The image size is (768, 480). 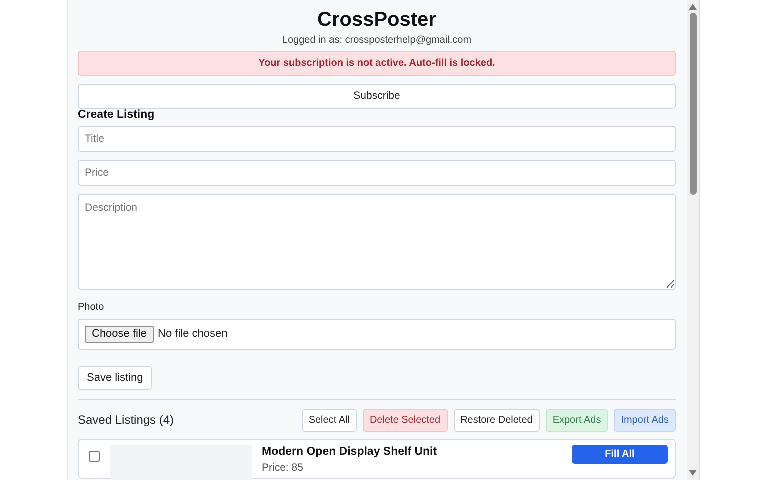 I want to click on choose-file-button: Choose file, so click(x=119, y=334).